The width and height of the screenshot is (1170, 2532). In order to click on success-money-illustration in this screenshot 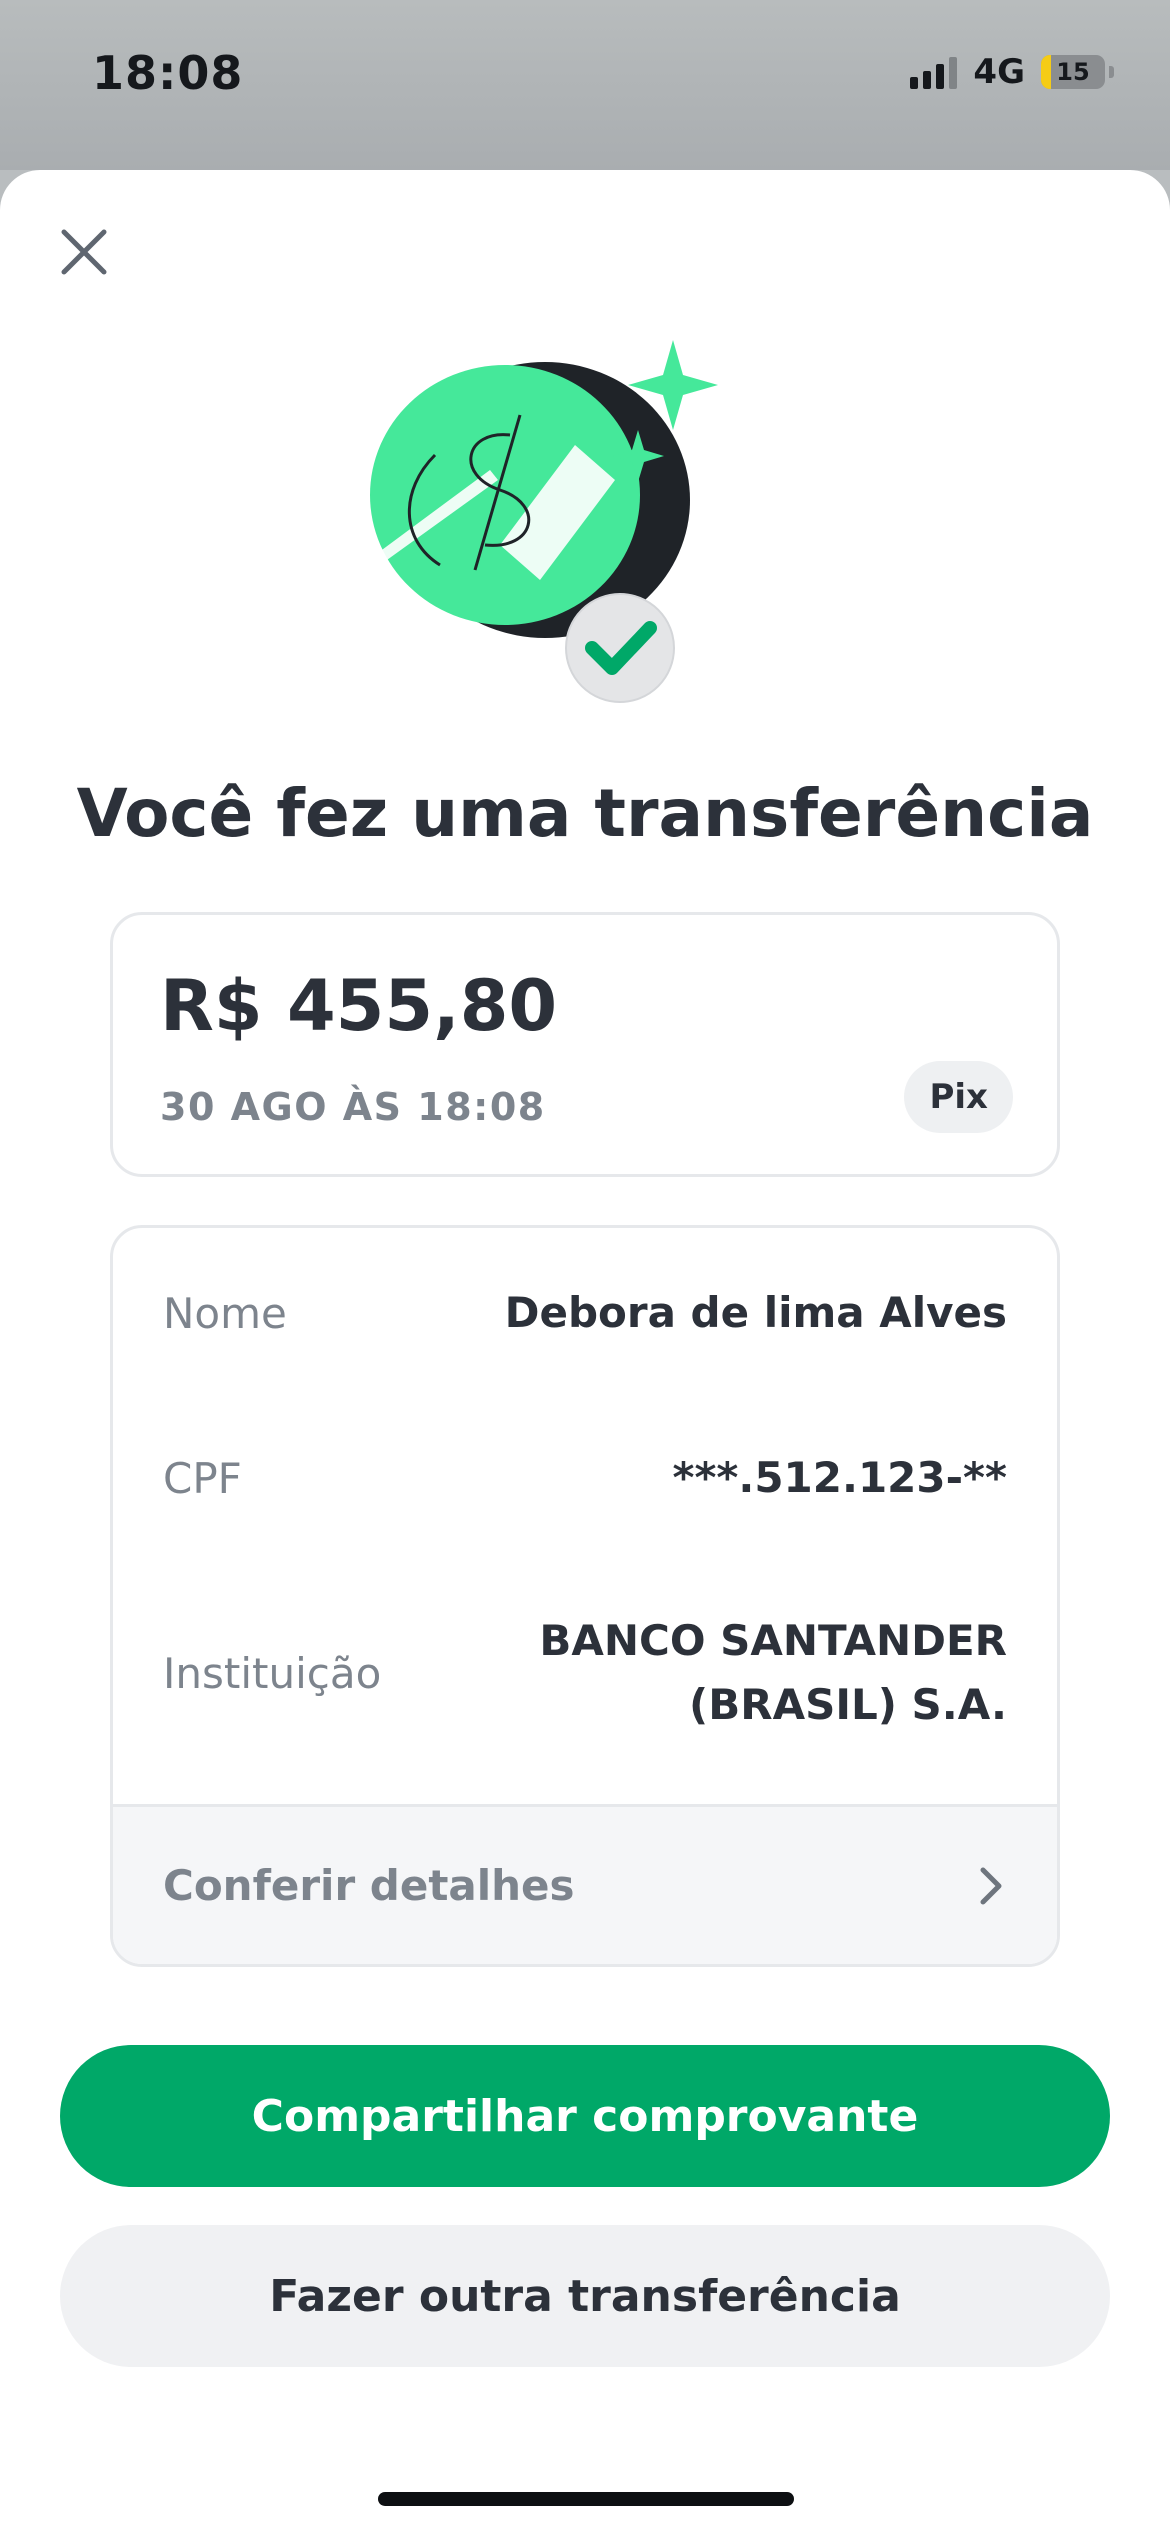, I will do `click(544, 521)`.